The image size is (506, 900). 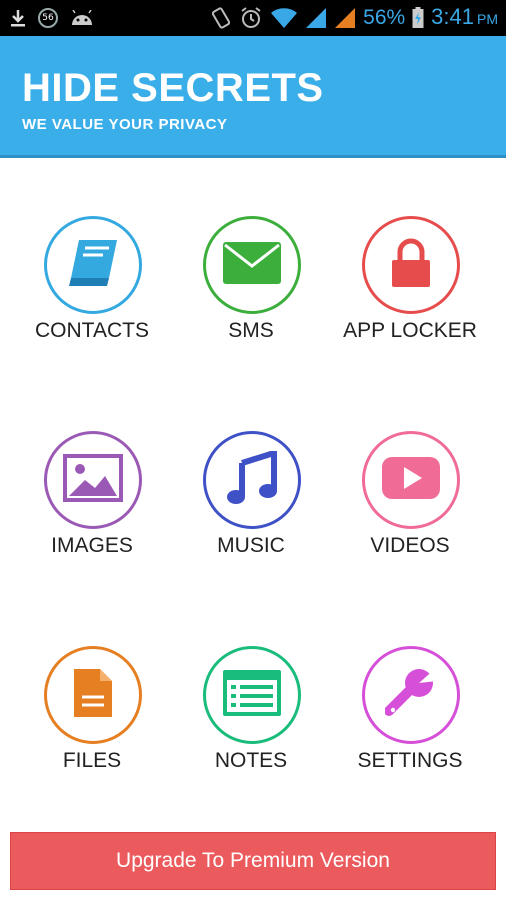 What do you see at coordinates (92, 330) in the screenshot?
I see `tile-label: CONTACTS` at bounding box center [92, 330].